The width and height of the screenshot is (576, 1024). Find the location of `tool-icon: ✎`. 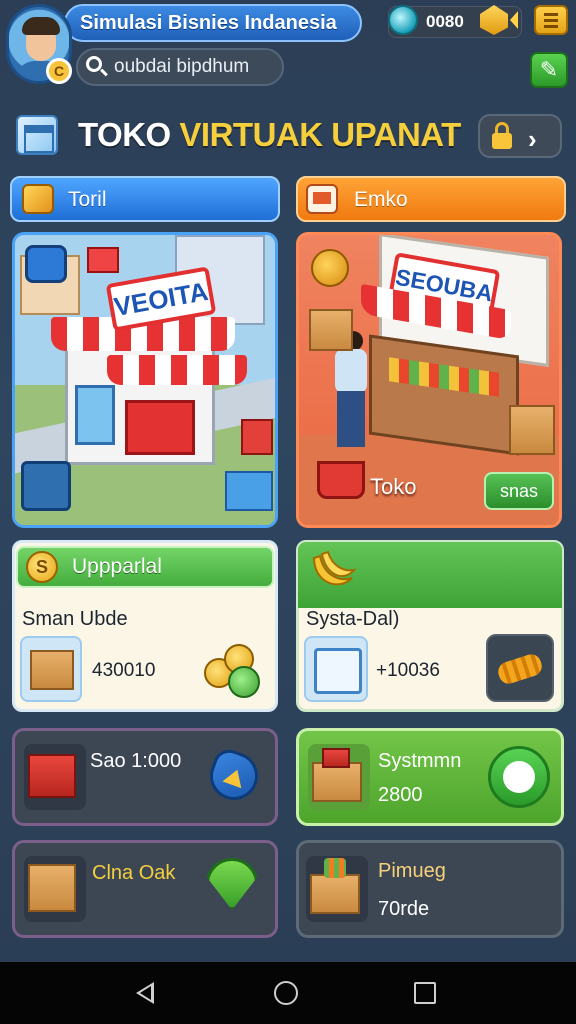

tool-icon: ✎ is located at coordinates (549, 69).